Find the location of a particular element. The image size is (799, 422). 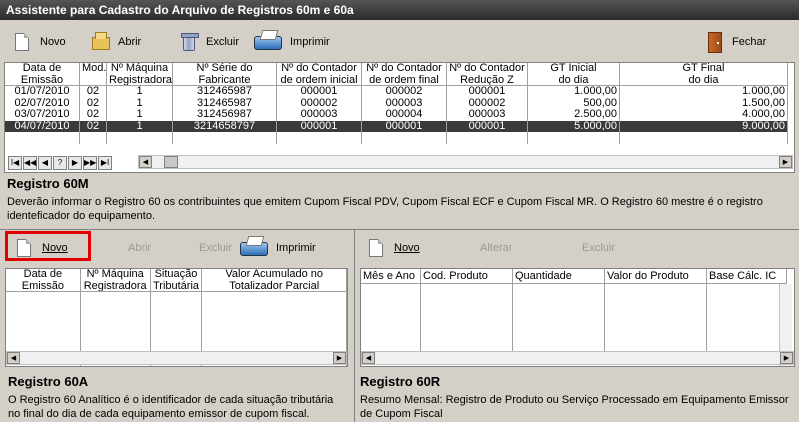

novo-60a-button: Novo is located at coordinates (48, 248).